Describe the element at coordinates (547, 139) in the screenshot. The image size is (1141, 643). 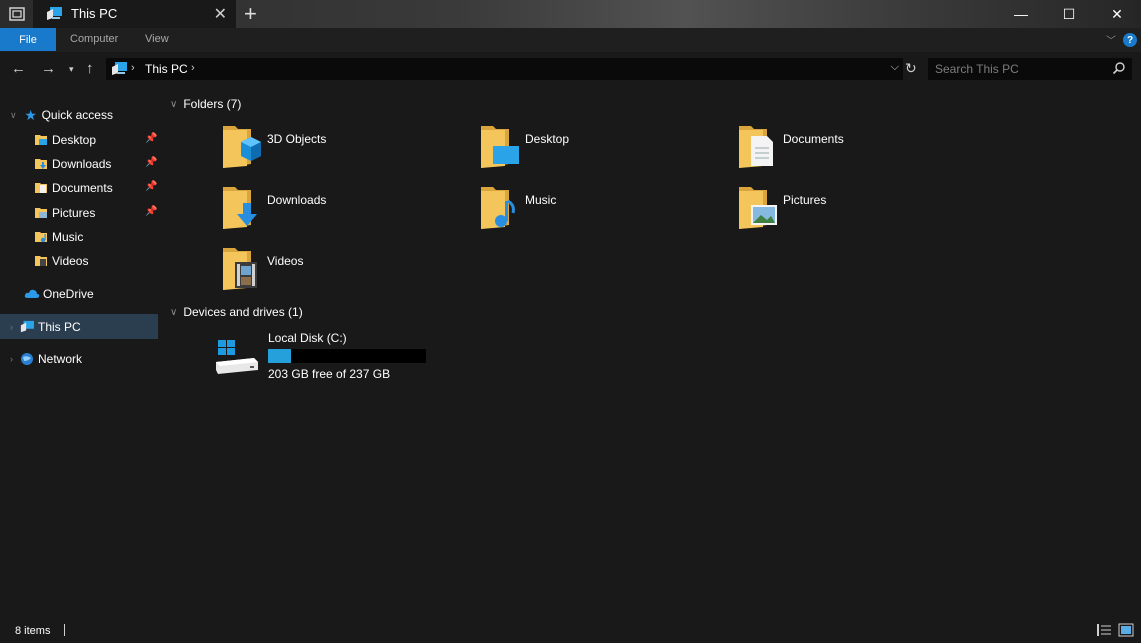
I see `folder-label: Desktop` at that location.